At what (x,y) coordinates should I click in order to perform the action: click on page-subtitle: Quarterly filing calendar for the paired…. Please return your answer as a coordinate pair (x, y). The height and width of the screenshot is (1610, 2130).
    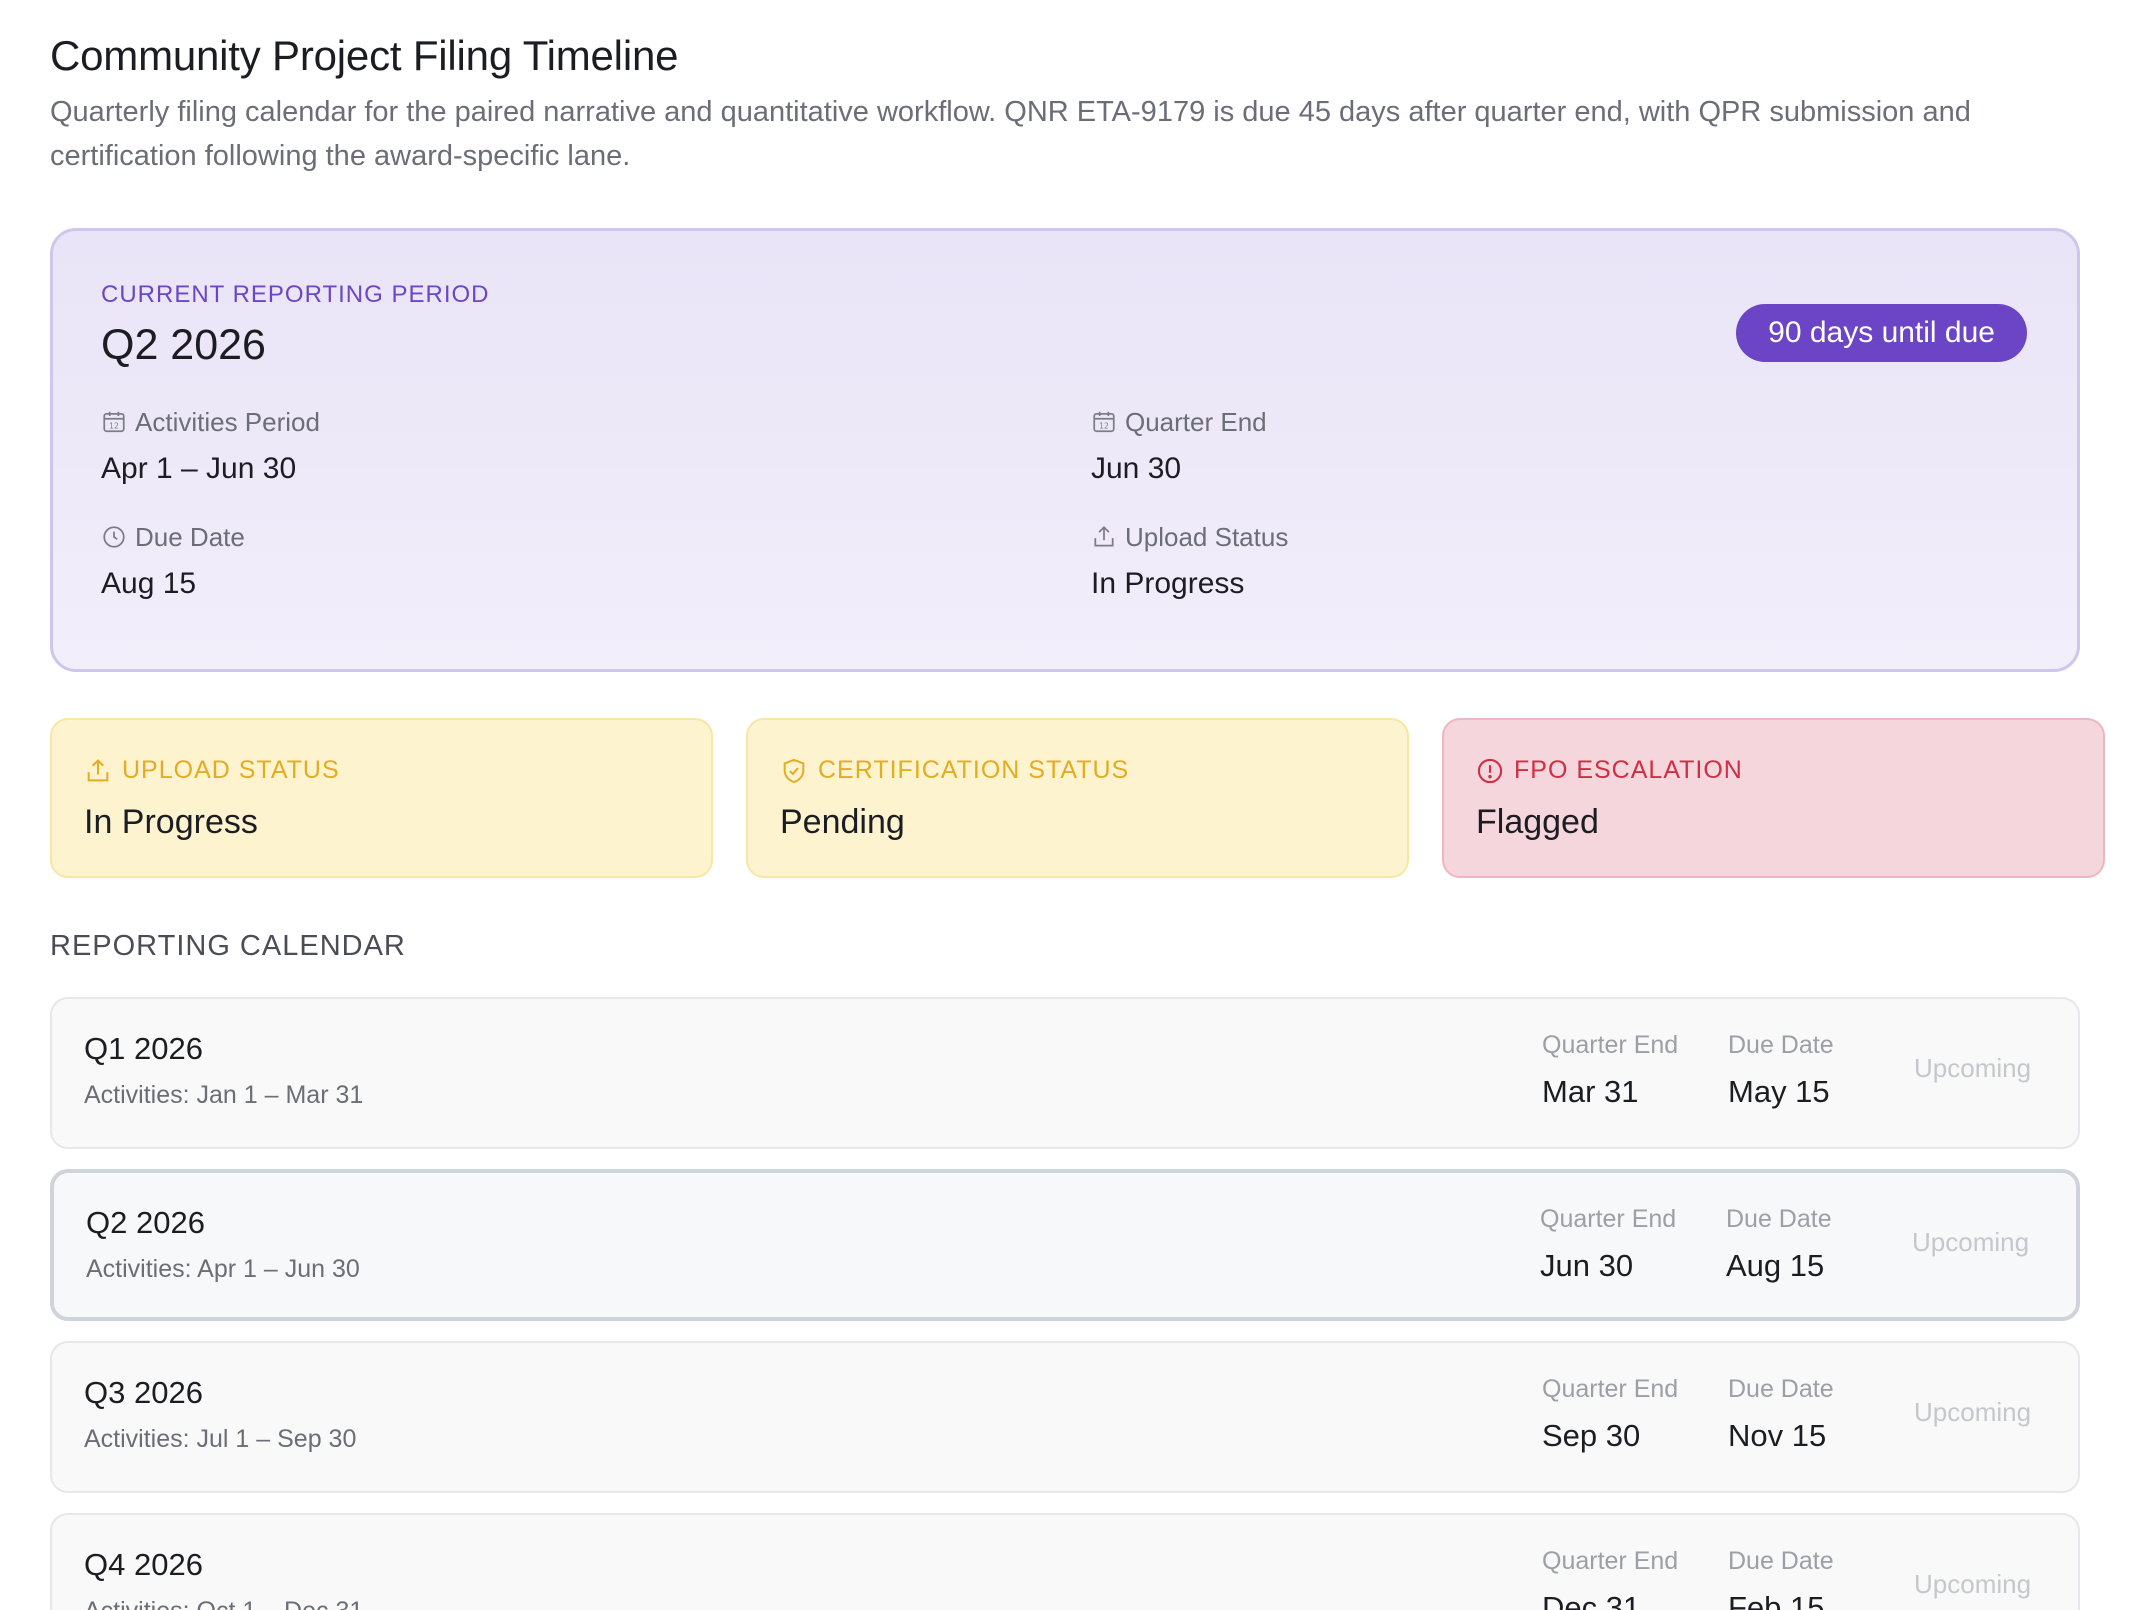
    Looking at the image, I should click on (1010, 134).